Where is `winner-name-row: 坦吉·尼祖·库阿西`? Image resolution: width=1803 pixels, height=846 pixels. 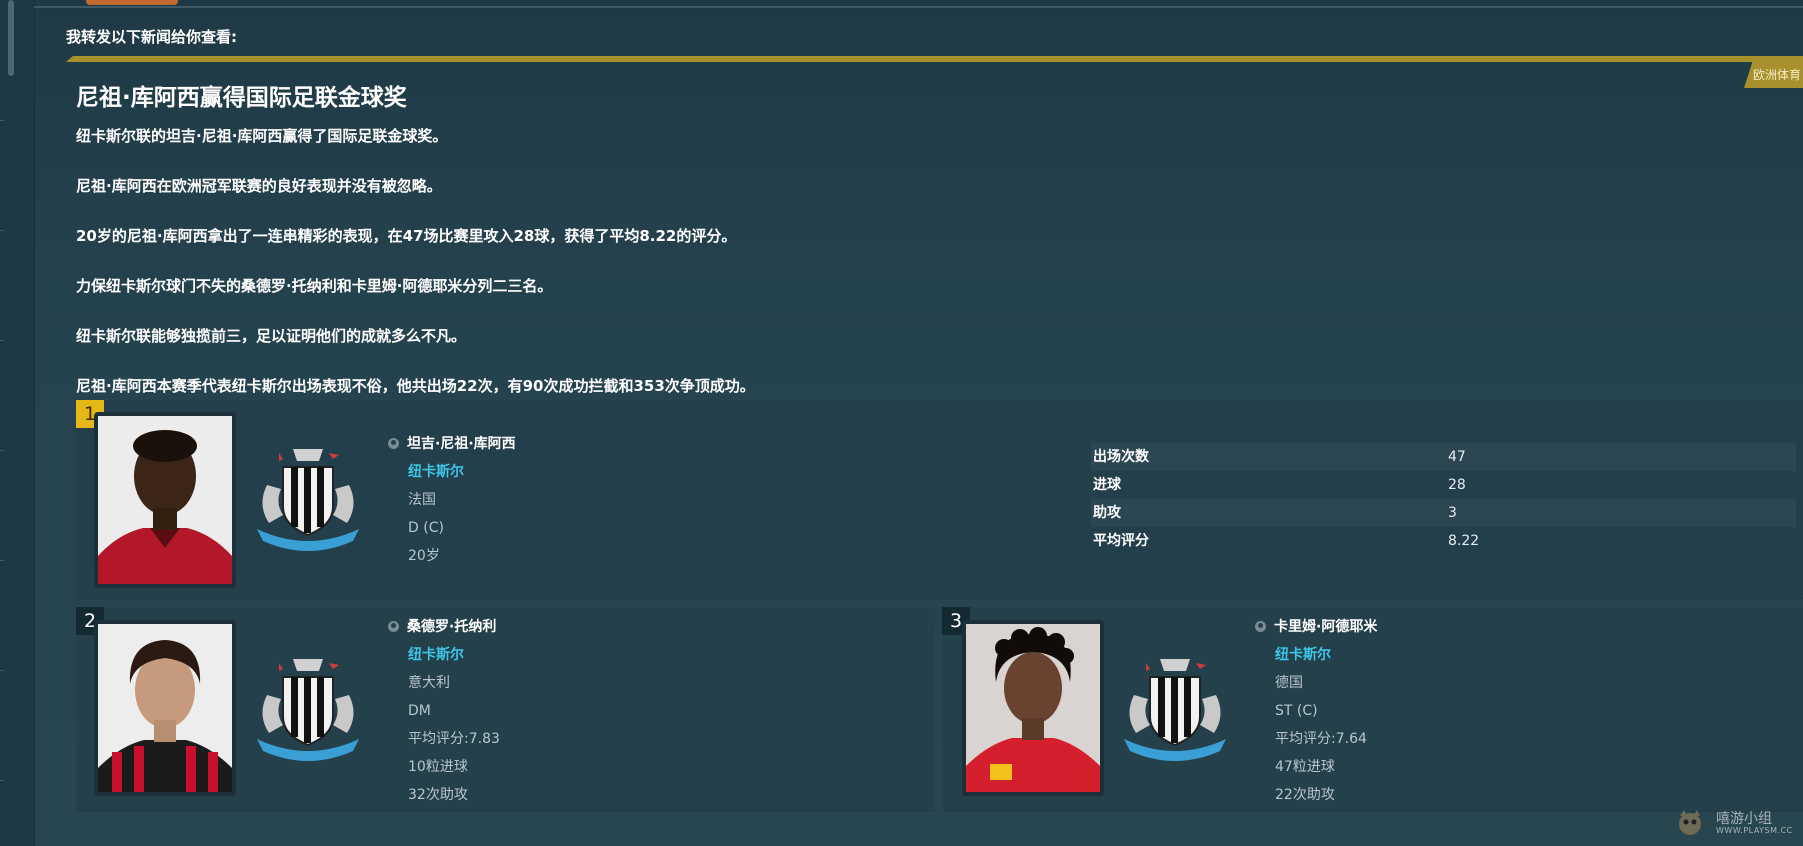
winner-name-row: 坦吉·尼祖·库阿西 is located at coordinates (452, 444).